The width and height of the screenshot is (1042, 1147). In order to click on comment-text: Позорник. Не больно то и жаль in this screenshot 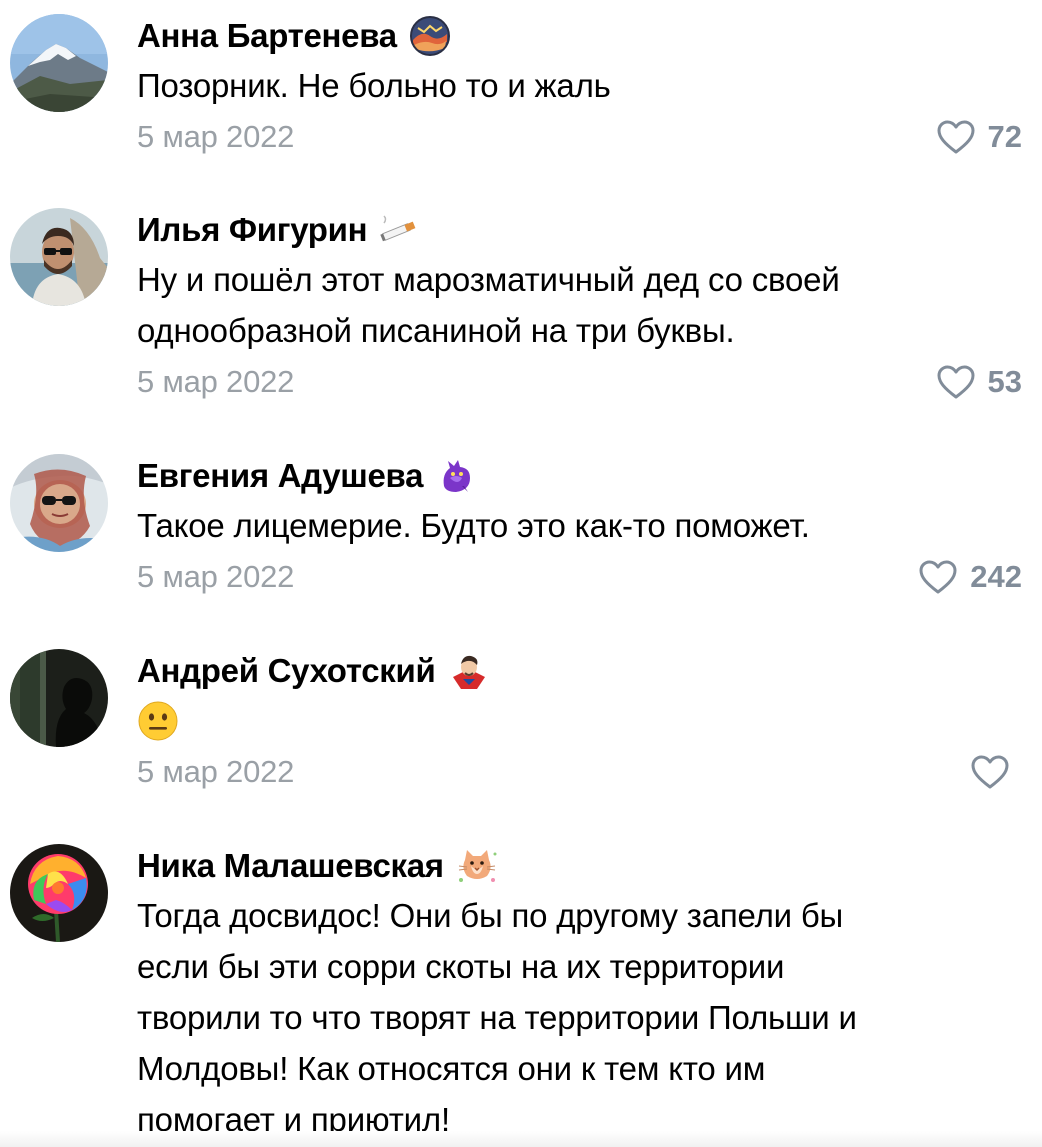, I will do `click(579, 85)`.